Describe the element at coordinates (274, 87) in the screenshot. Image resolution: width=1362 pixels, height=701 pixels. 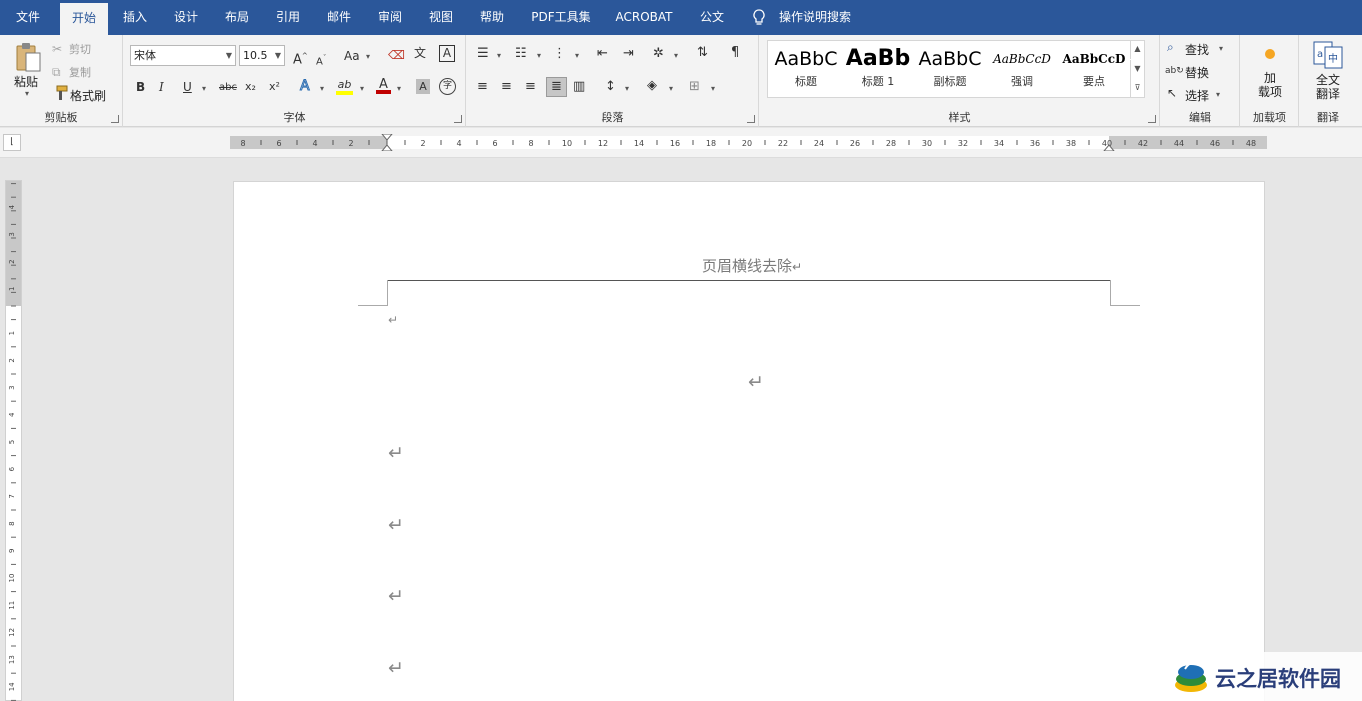
I see `superscript-button: x²` at that location.